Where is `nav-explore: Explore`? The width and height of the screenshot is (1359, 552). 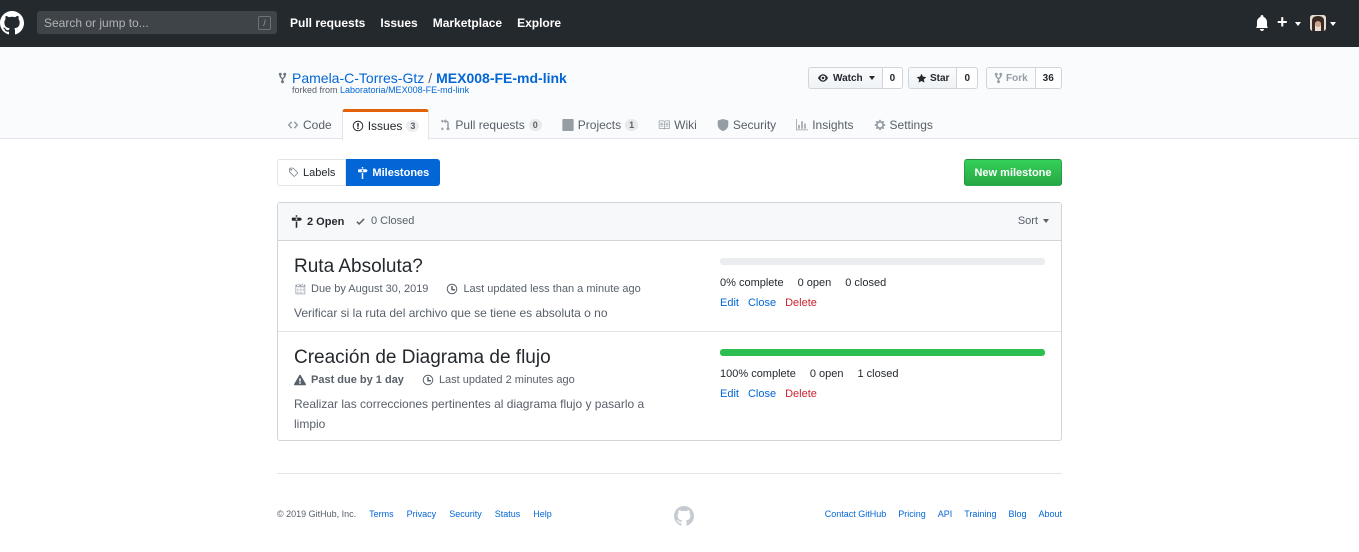 nav-explore: Explore is located at coordinates (539, 23).